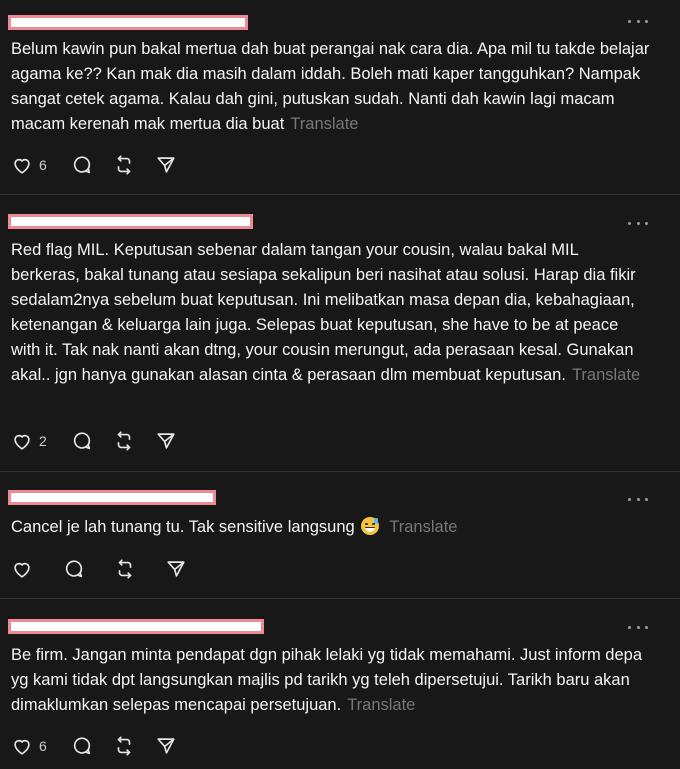 The image size is (680, 769). What do you see at coordinates (31, 441) in the screenshot?
I see `like-button: 2` at bounding box center [31, 441].